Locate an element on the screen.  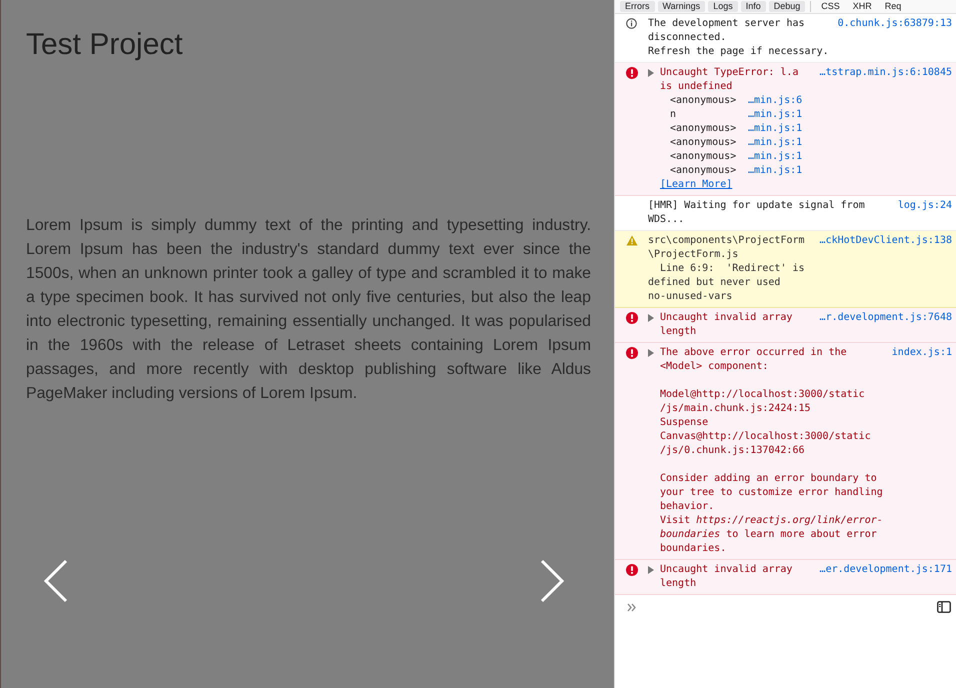
stack-function: n is located at coordinates (674, 115).